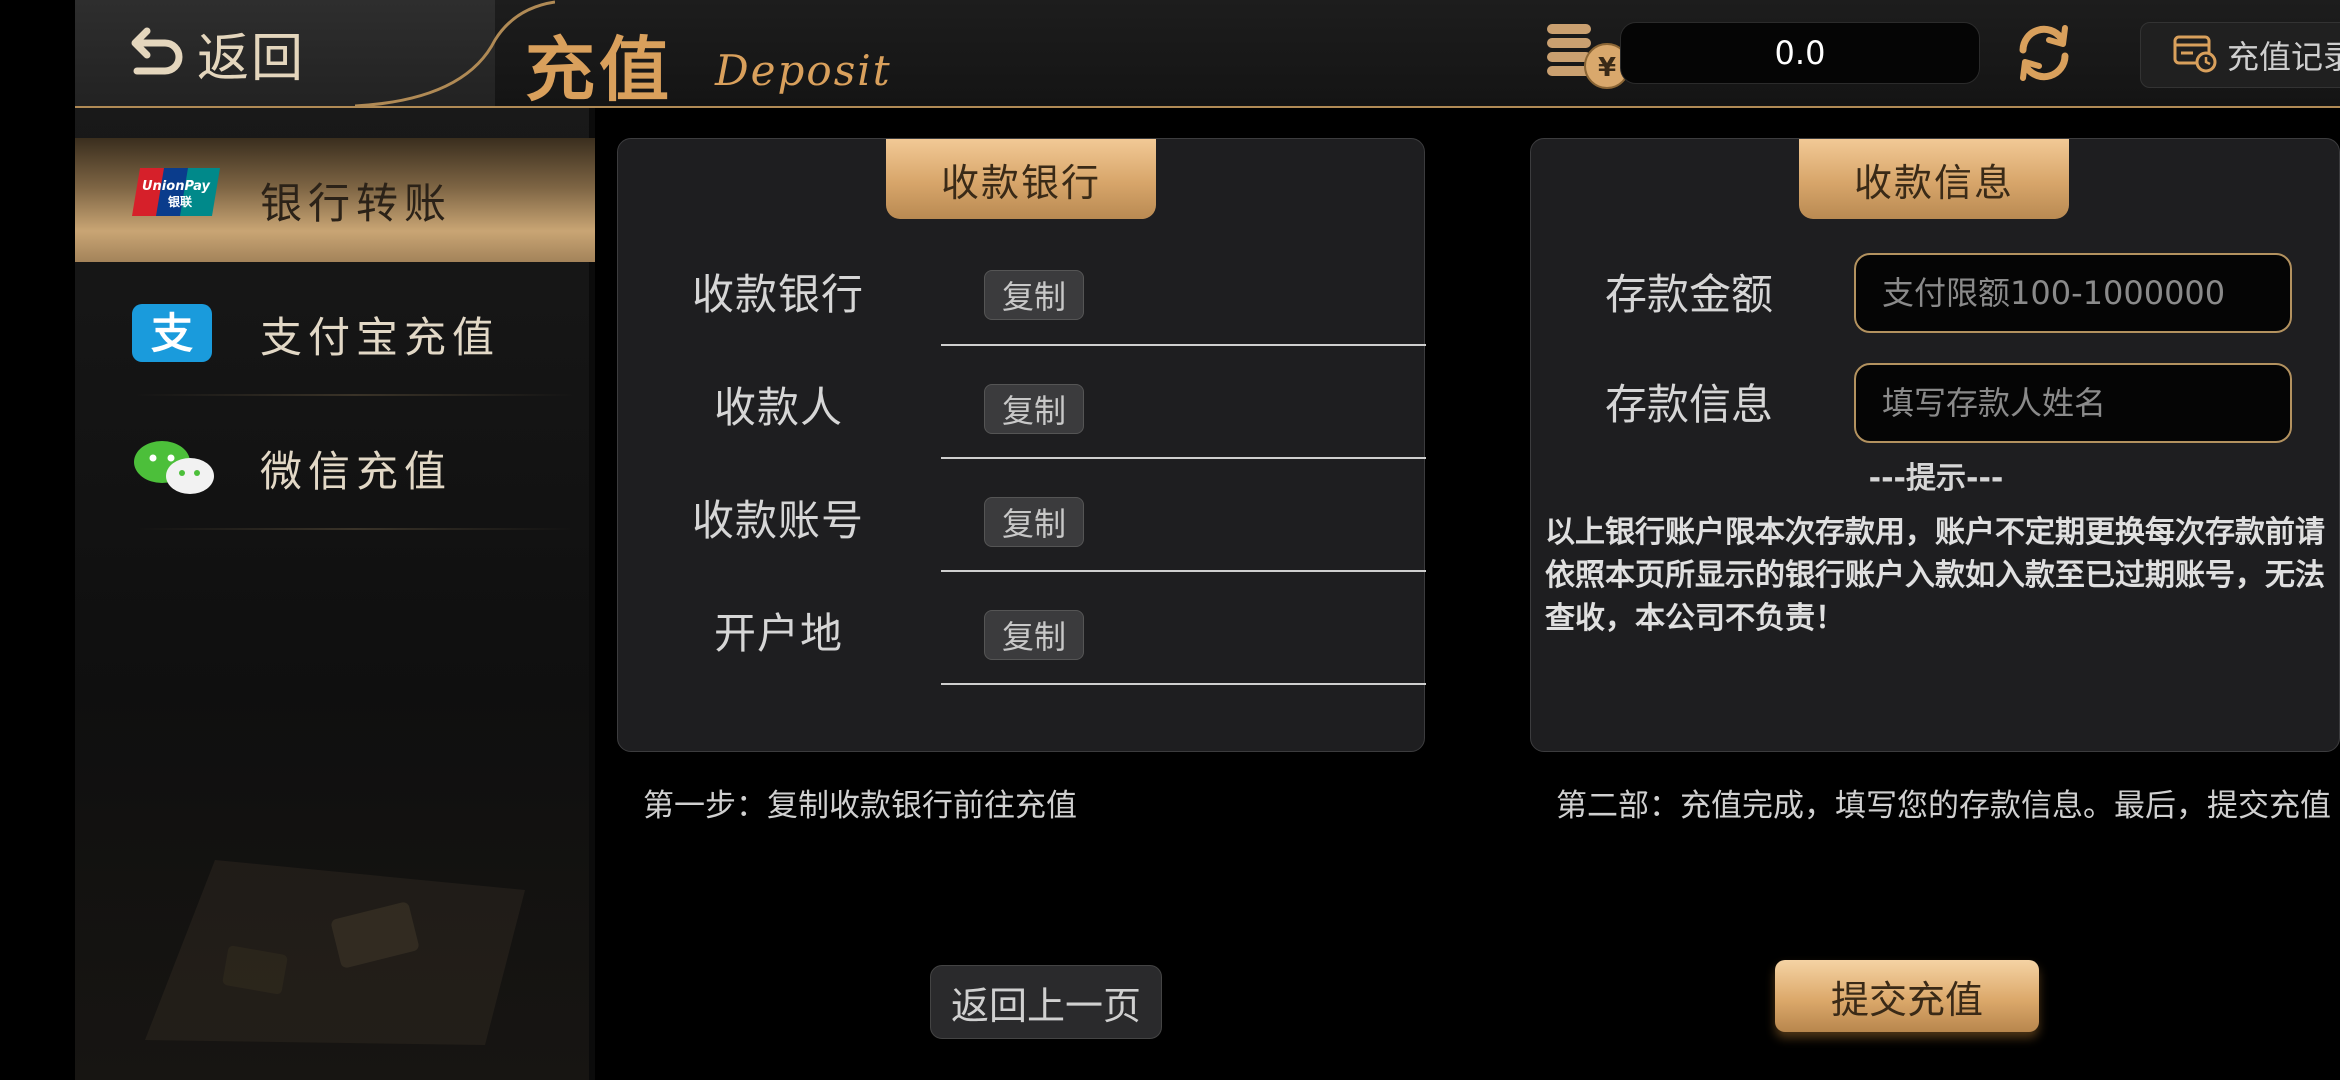 This screenshot has width=2340, height=1080. Describe the element at coordinates (155, 53) in the screenshot. I see `back-arrow-icon` at that location.